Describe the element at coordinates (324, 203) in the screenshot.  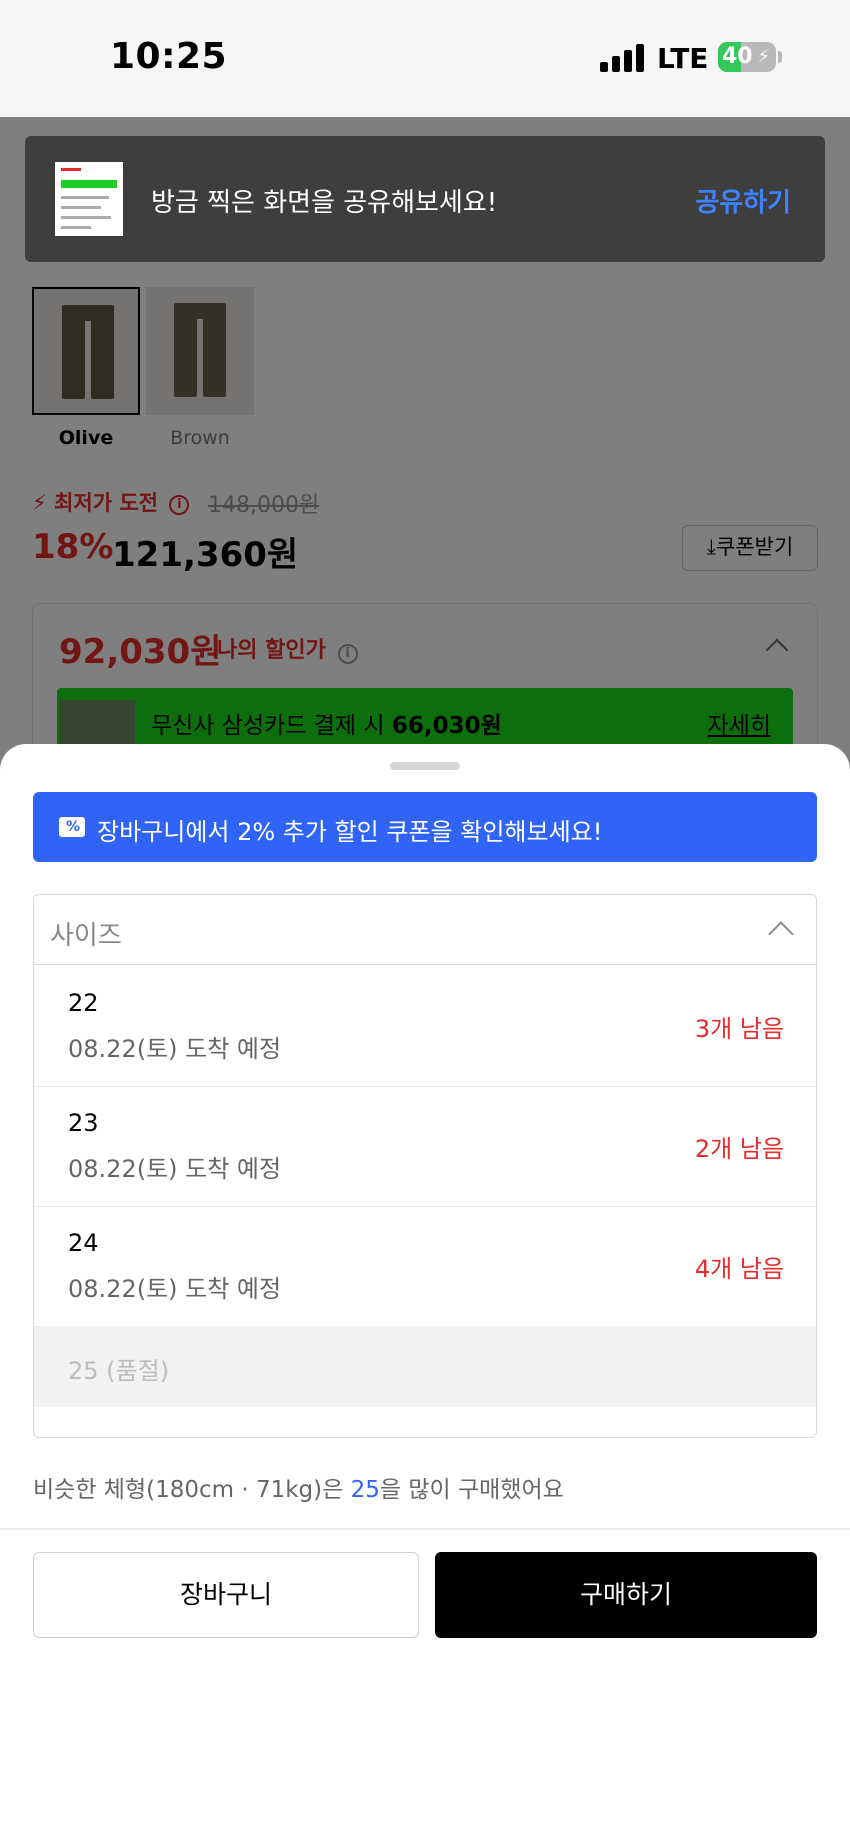
I see `toast-message: 방금 찍은 화면을 공유해보세요!` at that location.